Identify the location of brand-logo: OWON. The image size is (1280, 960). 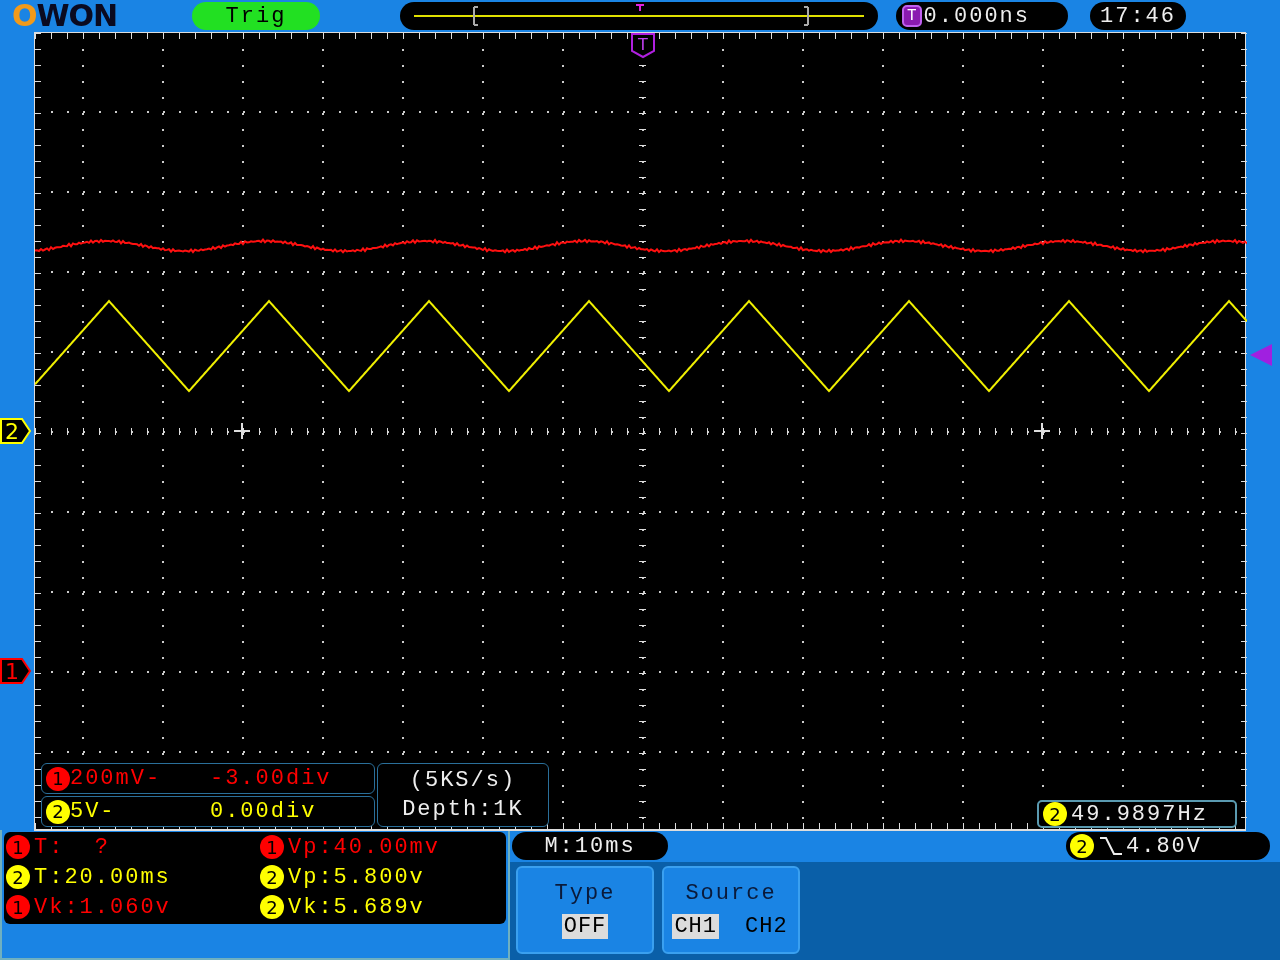
(65, 16).